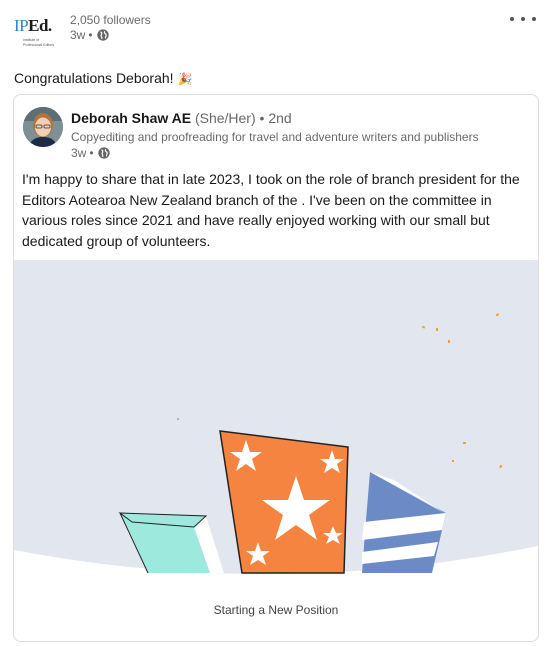 This screenshot has width=550, height=646. I want to click on post-meta: 3w •, so click(90, 35).